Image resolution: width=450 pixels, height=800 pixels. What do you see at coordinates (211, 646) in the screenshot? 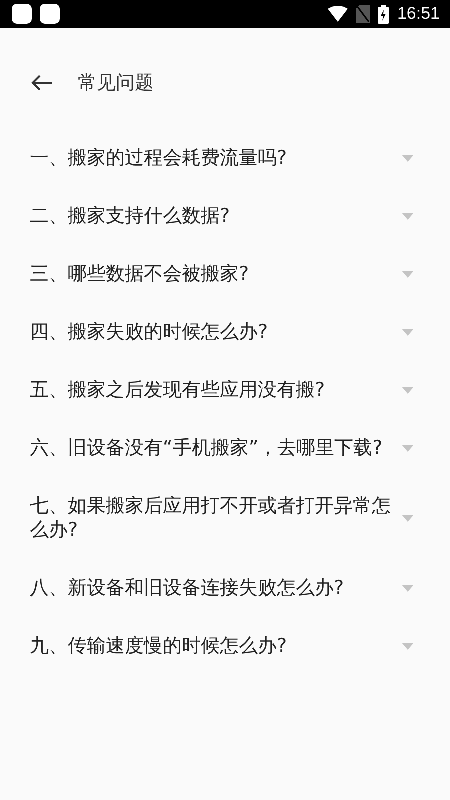
I see `faq-question: 九、传输速度慢的时候怎么办?` at bounding box center [211, 646].